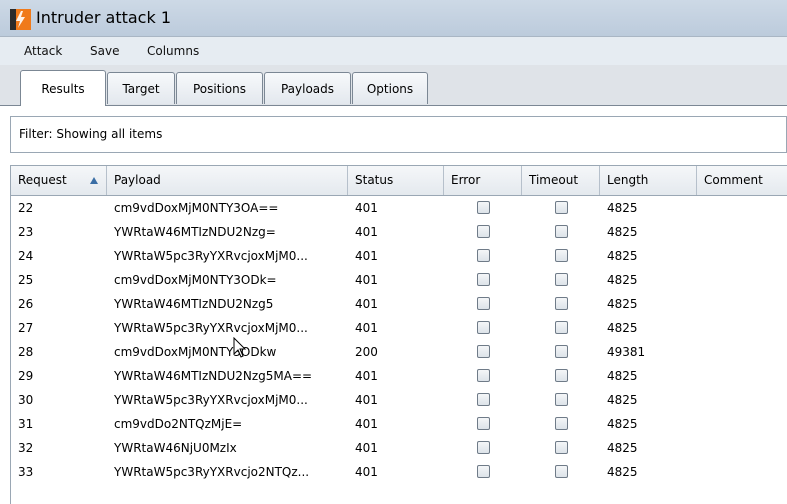 The height and width of the screenshot is (504, 787). Describe the element at coordinates (398, 134) in the screenshot. I see `filter-bar: Filter: Showing all items` at that location.